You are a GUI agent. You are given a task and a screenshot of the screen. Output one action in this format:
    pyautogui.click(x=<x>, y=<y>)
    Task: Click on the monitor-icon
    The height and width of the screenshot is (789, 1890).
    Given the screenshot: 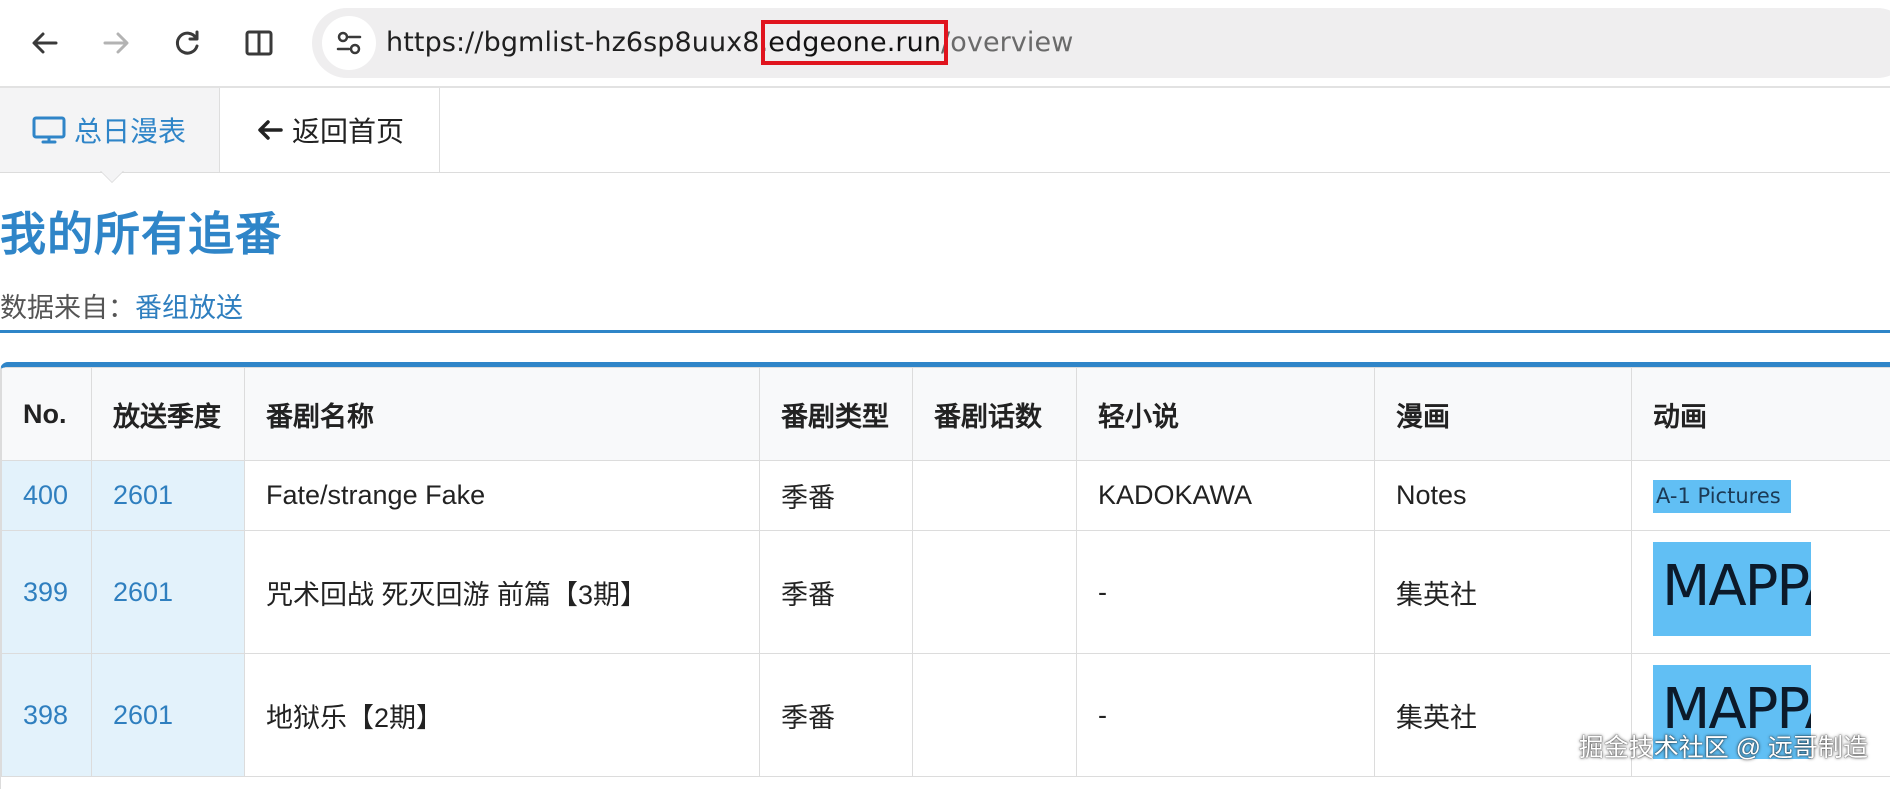 What is the action you would take?
    pyautogui.click(x=49, y=130)
    